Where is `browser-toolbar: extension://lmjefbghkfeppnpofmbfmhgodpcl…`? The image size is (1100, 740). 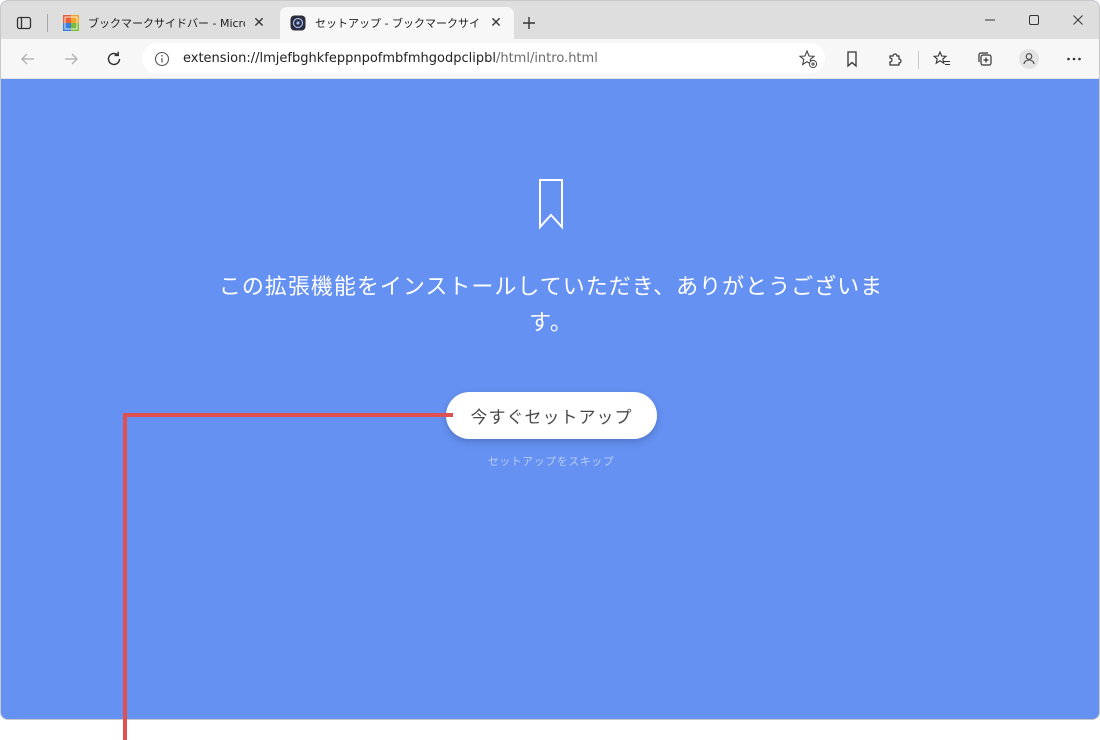
browser-toolbar: extension://lmjefbghkfeppnpofmbfmhgodpcl… is located at coordinates (550, 59).